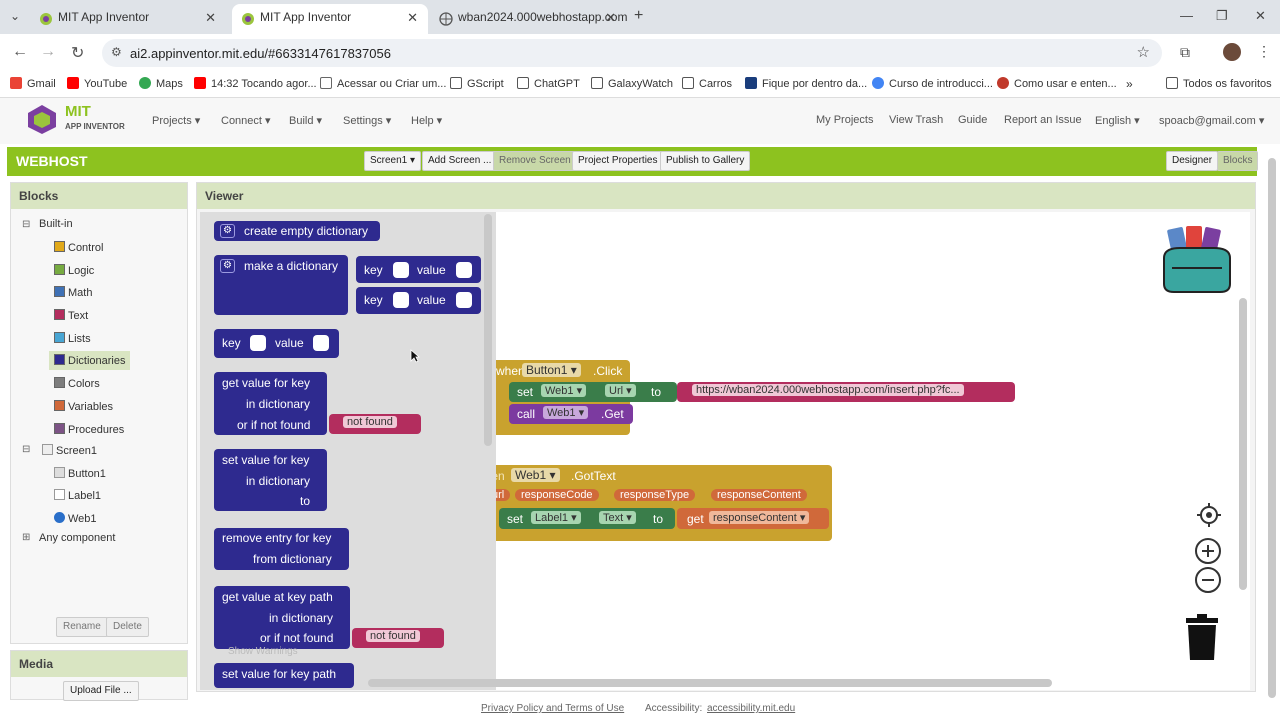 The width and height of the screenshot is (1280, 720). Describe the element at coordinates (1238, 161) in the screenshot. I see `blocks-button: Blocks` at that location.